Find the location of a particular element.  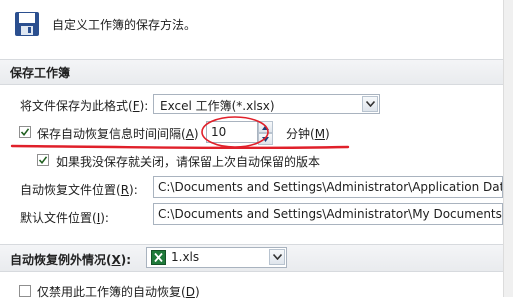

save-floppy-icon is located at coordinates (27, 24).